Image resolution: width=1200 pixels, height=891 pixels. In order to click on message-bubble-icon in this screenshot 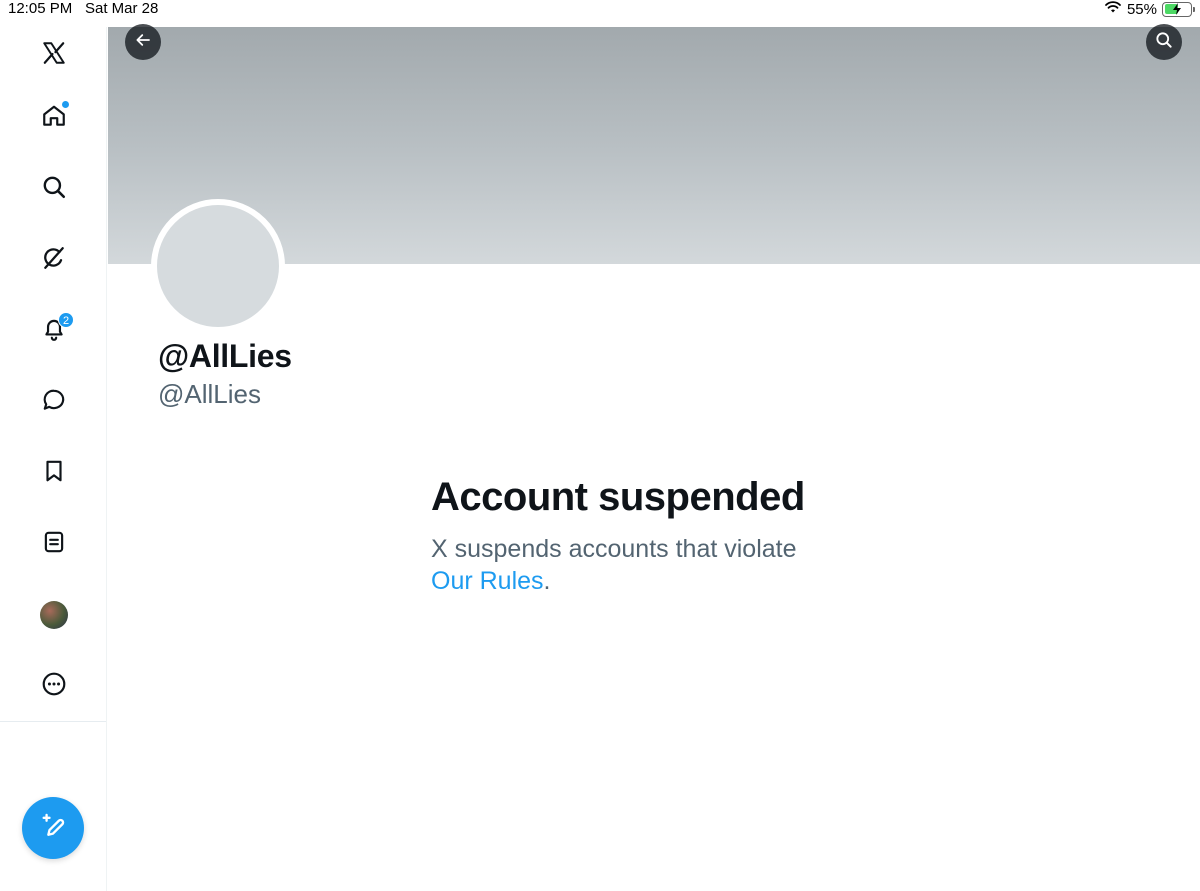, I will do `click(54, 402)`.